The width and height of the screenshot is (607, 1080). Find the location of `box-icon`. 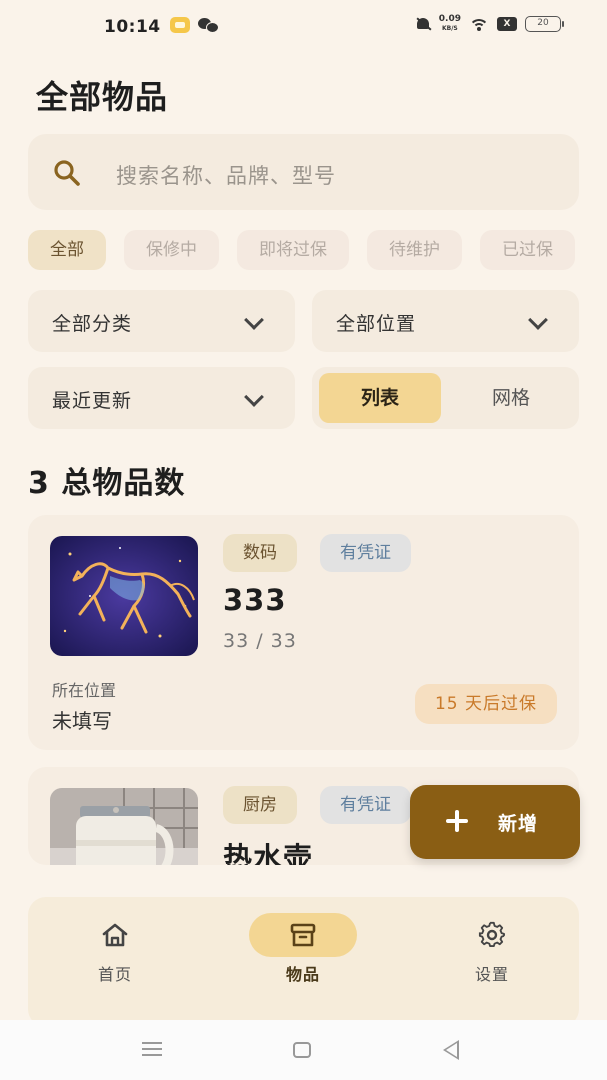

box-icon is located at coordinates (303, 935).